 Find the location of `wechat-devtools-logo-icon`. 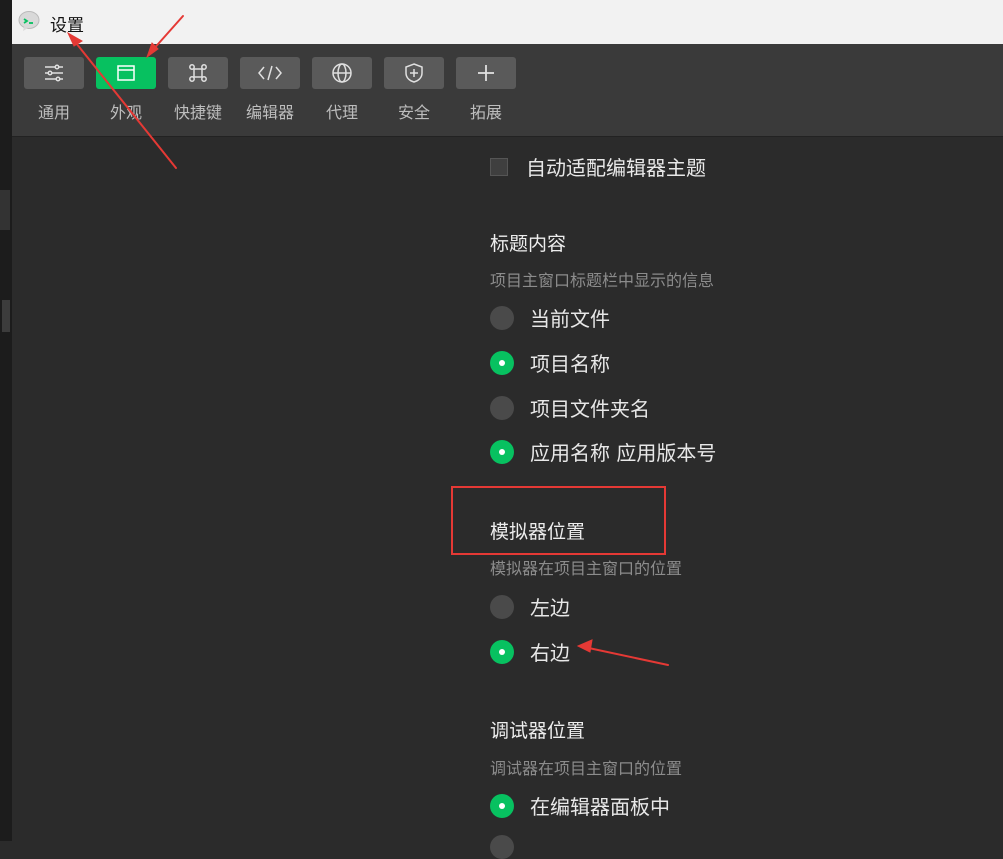

wechat-devtools-logo-icon is located at coordinates (29, 21).